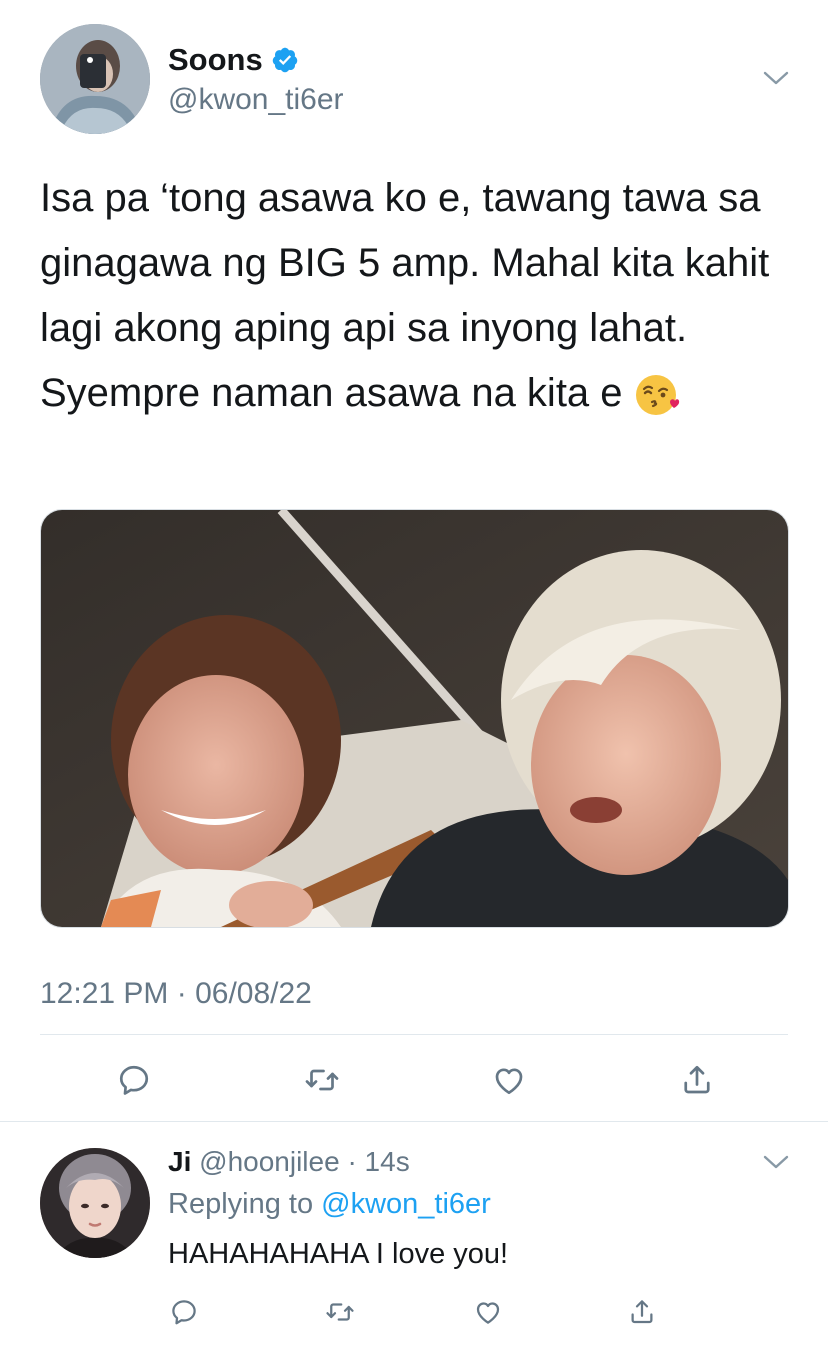 The image size is (828, 1346). I want to click on replying-to-prefix: Replying to, so click(245, 1204).